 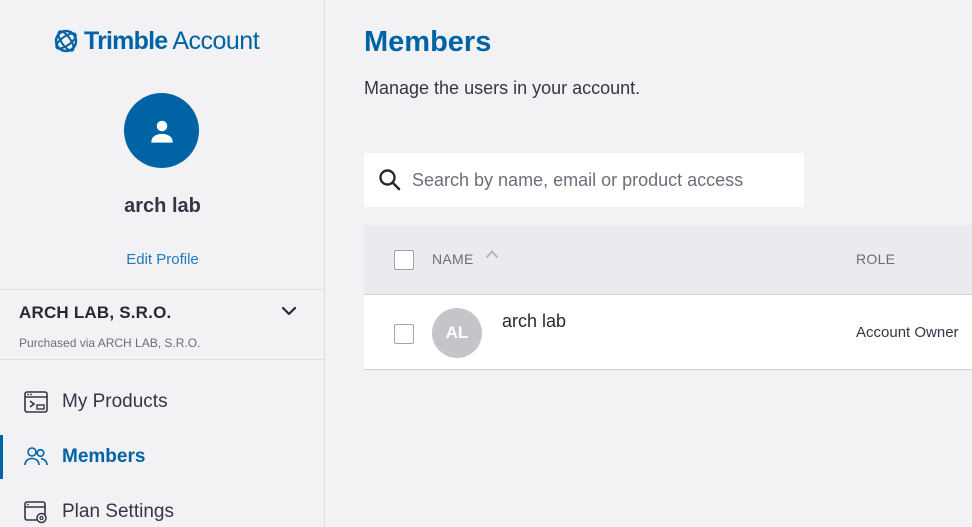 I want to click on search-input, so click(x=602, y=180).